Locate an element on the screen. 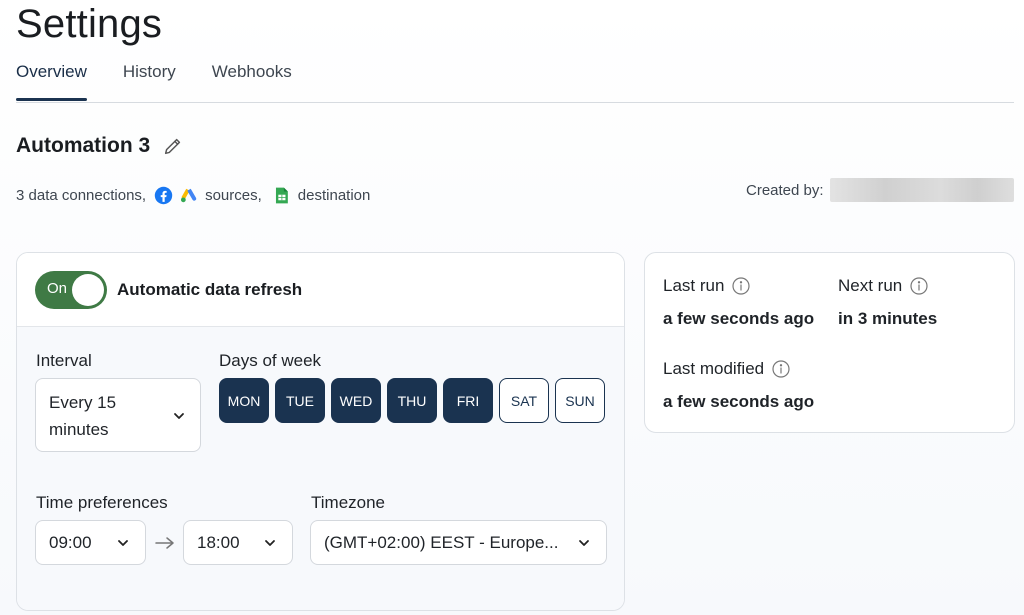 The height and width of the screenshot is (615, 1024). sources-label: sources, is located at coordinates (233, 195).